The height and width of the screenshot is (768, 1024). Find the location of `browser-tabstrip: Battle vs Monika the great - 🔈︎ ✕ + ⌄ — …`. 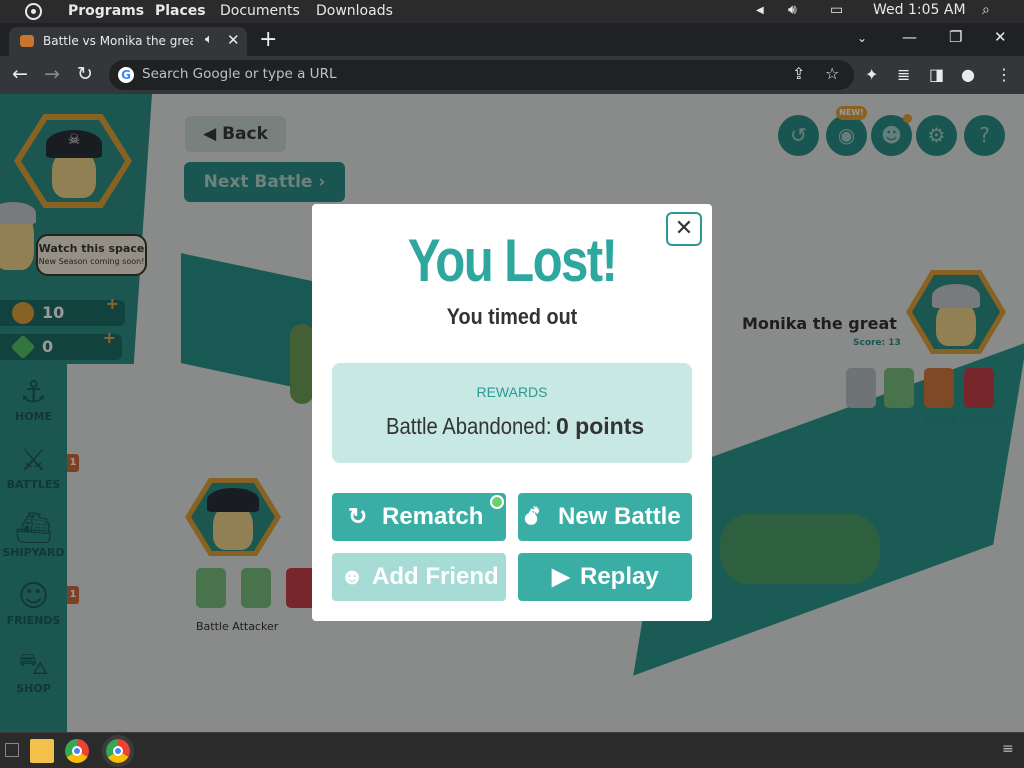

browser-tabstrip: Battle vs Monika the great - 🔈︎ ✕ + ⌄ — … is located at coordinates (512, 39).